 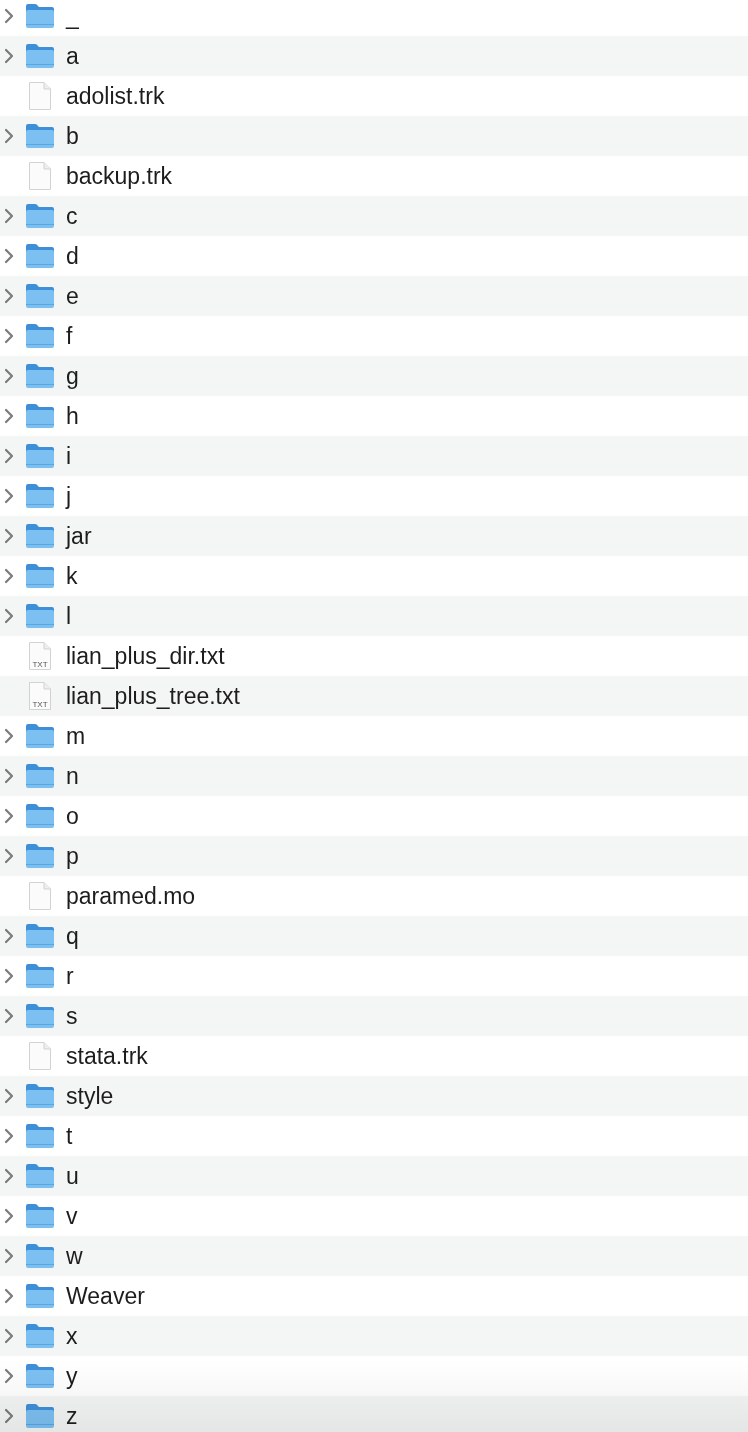 What do you see at coordinates (72, 136) in the screenshot?
I see `file-name: b` at bounding box center [72, 136].